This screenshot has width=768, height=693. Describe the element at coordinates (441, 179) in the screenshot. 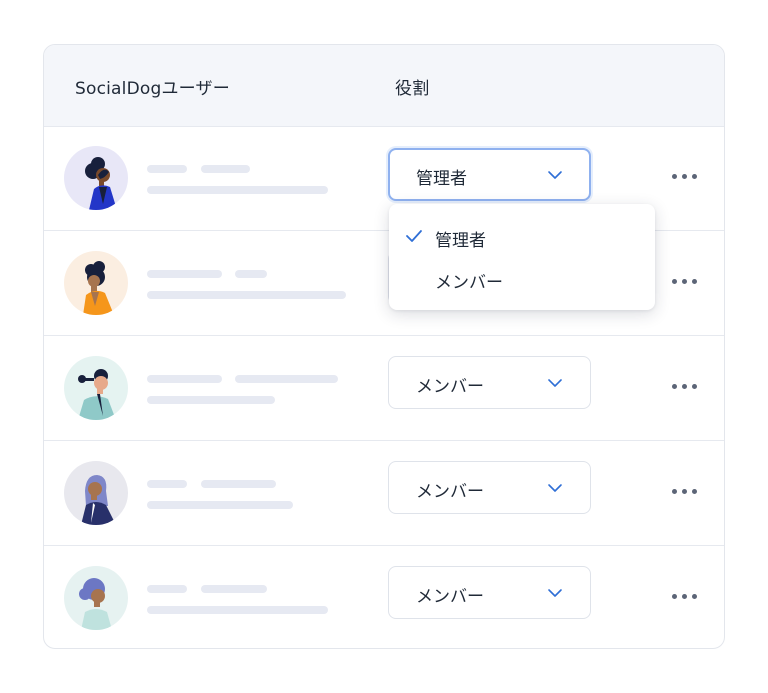

I see `role-select-value: 管理者` at that location.